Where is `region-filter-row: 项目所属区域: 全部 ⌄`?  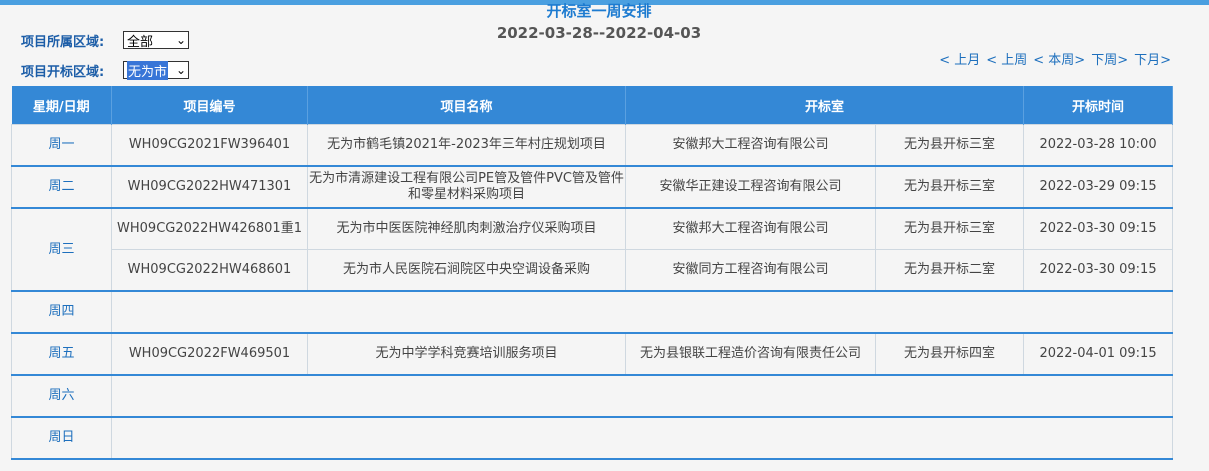 region-filter-row: 项目所属区域: 全部 ⌄ is located at coordinates (105, 40).